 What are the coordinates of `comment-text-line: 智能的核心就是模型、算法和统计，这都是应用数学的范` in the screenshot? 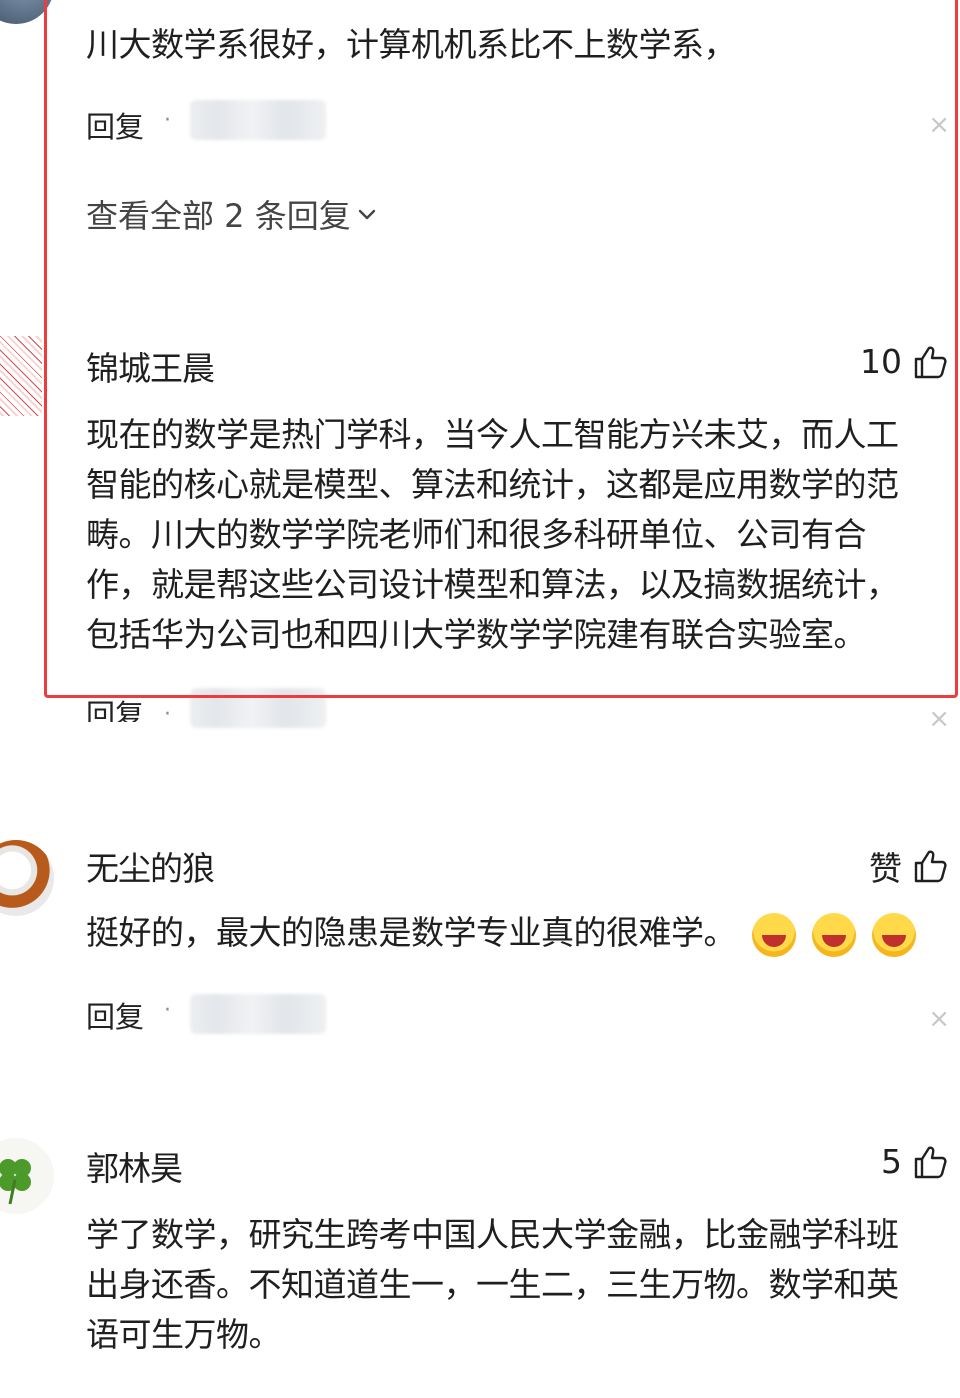 It's located at (492, 484).